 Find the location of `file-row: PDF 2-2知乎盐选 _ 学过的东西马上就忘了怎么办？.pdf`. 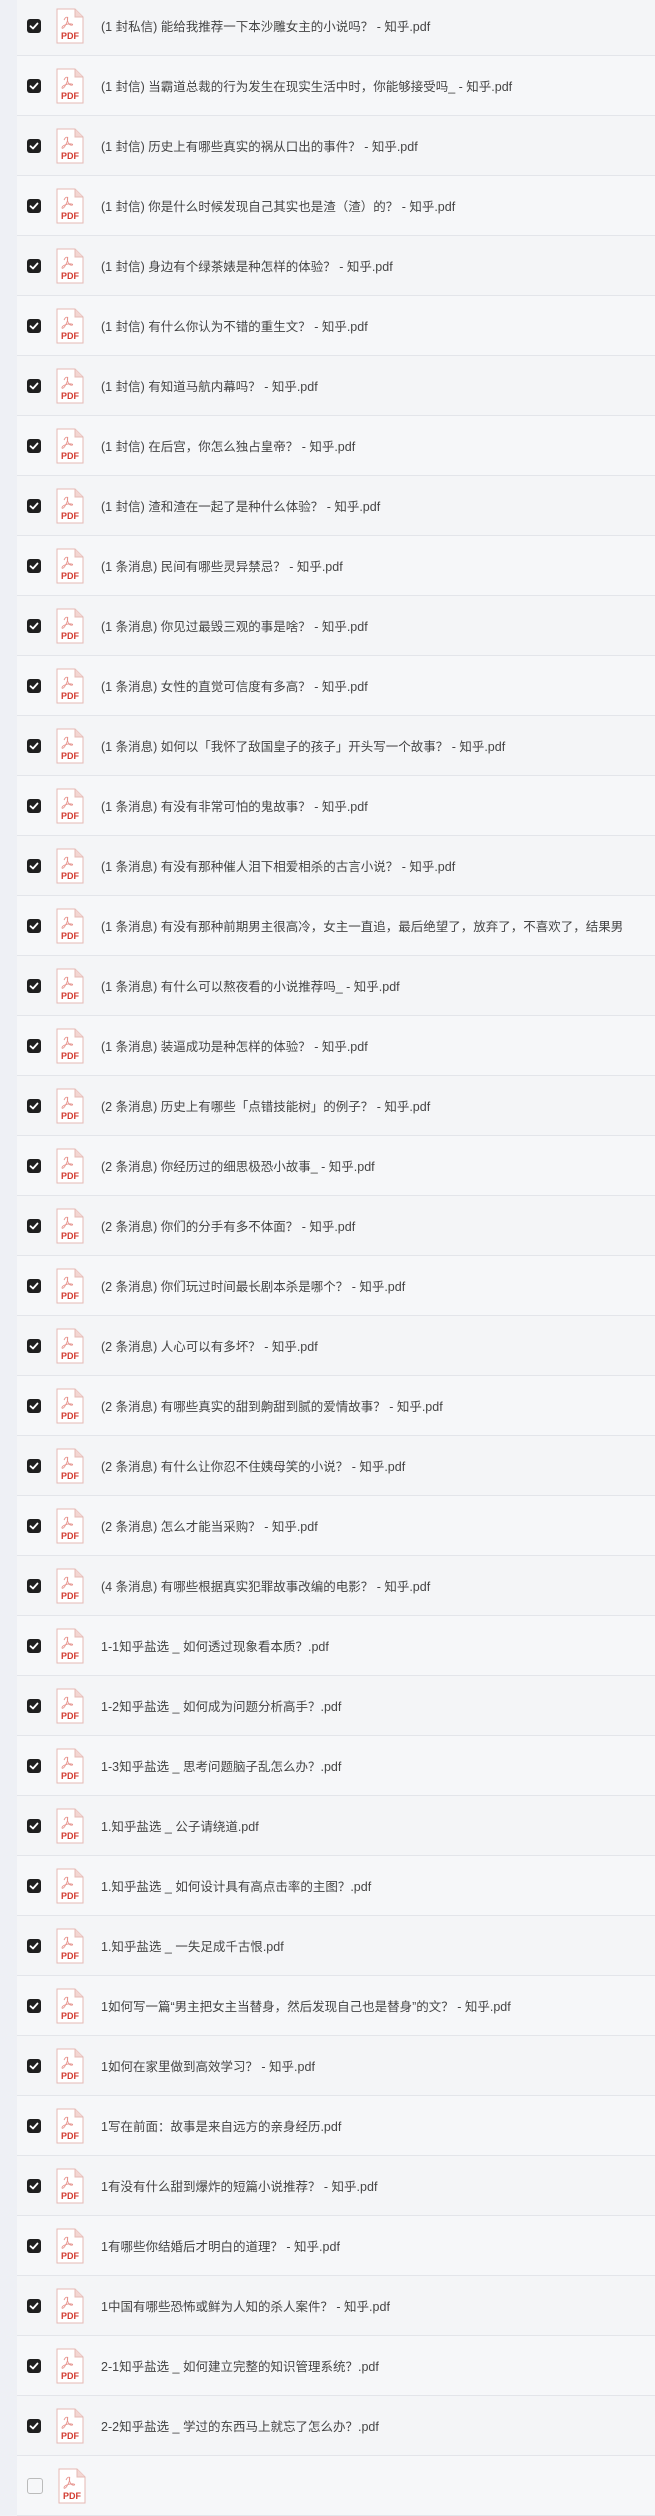

file-row: PDF 2-2知乎盐选 _ 学过的东西马上就忘了怎么办？.pdf is located at coordinates (336, 2426).